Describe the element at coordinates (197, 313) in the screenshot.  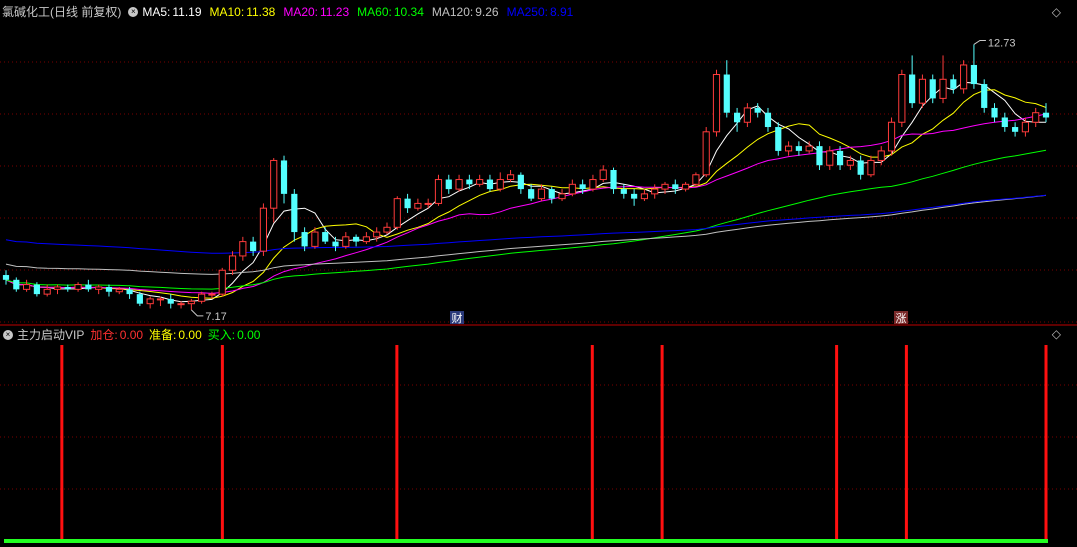
I see `low-pointer` at that location.